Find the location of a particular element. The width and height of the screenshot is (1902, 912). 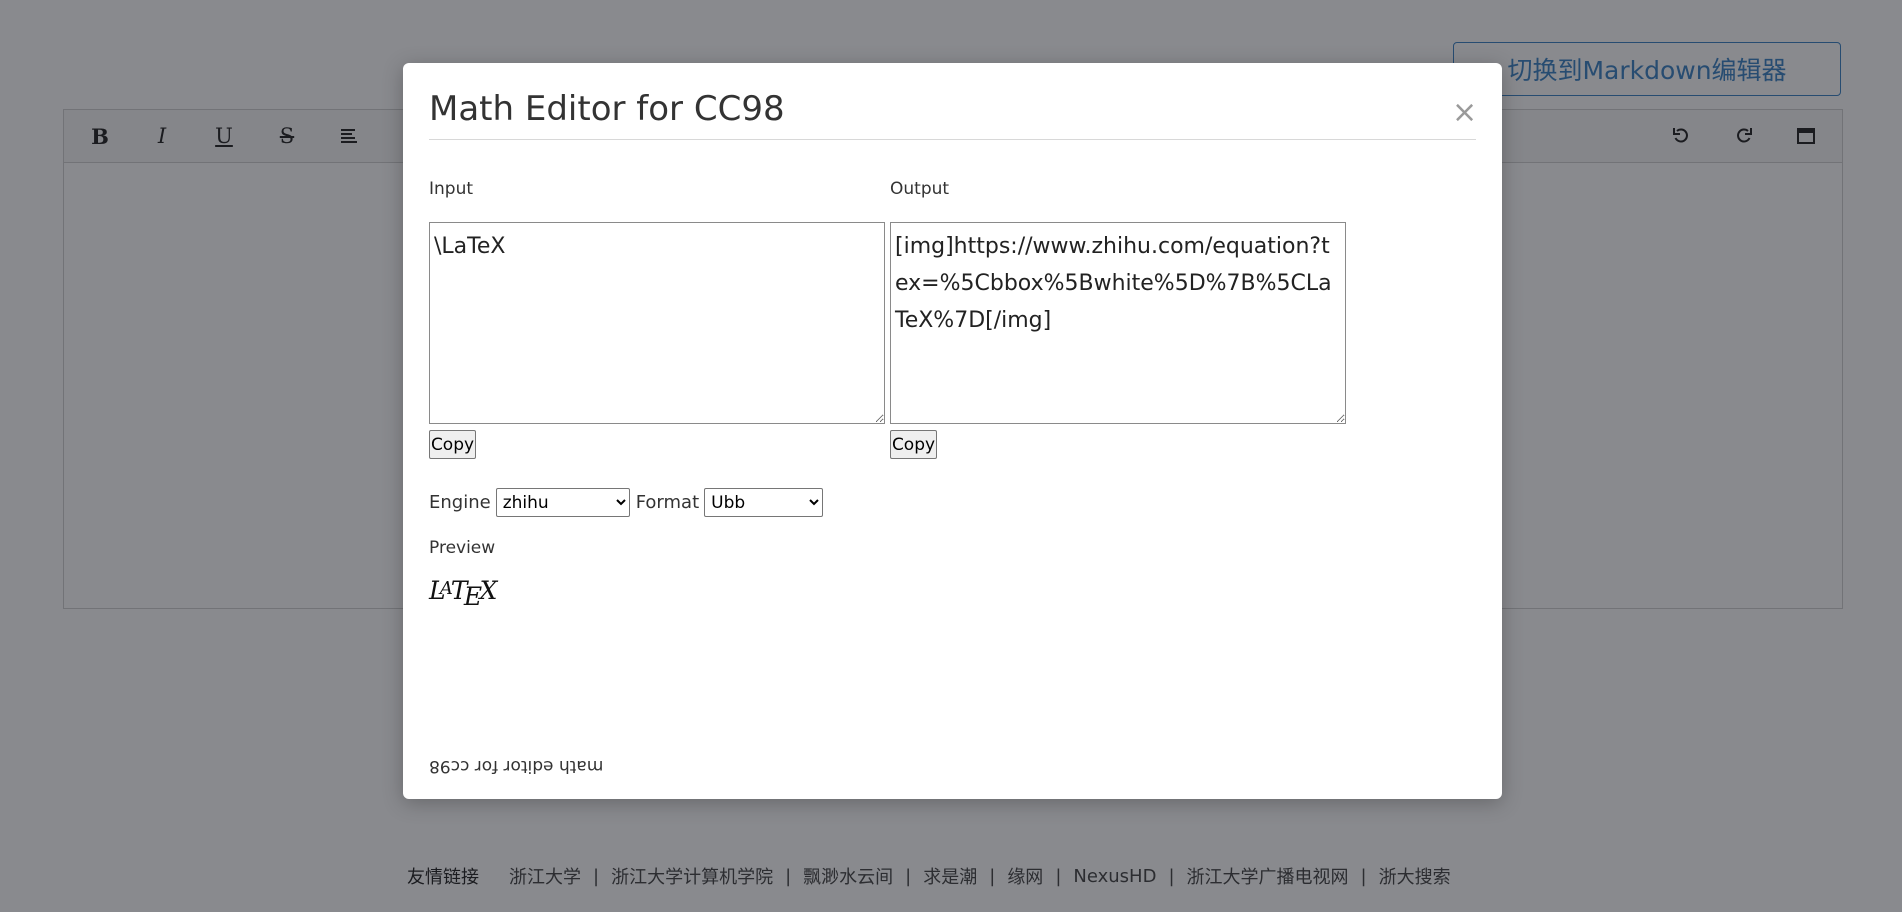

preview-label: Preview is located at coordinates (462, 548).